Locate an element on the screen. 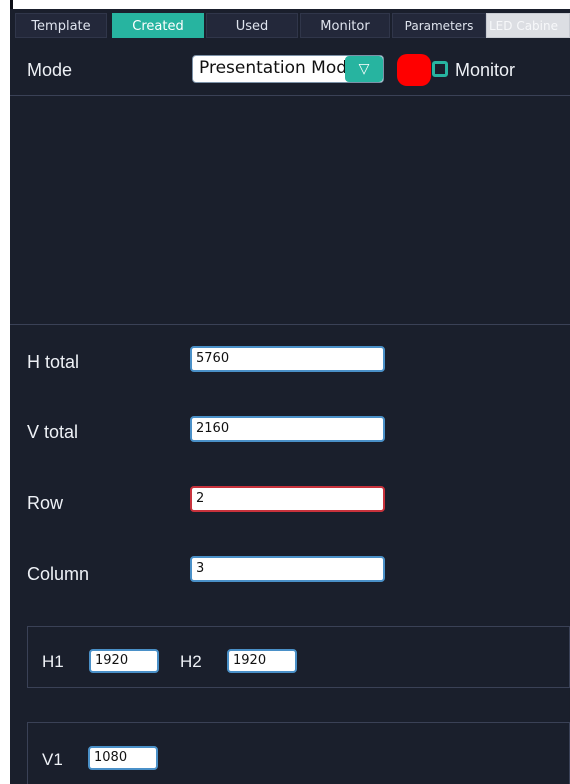  h2-input: 1920 is located at coordinates (262, 661).